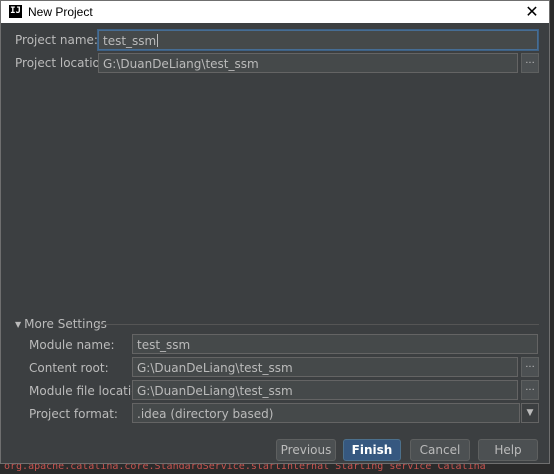 The image size is (554, 474). Describe the element at coordinates (72, 345) in the screenshot. I see `module-name-label: Module name:` at that location.